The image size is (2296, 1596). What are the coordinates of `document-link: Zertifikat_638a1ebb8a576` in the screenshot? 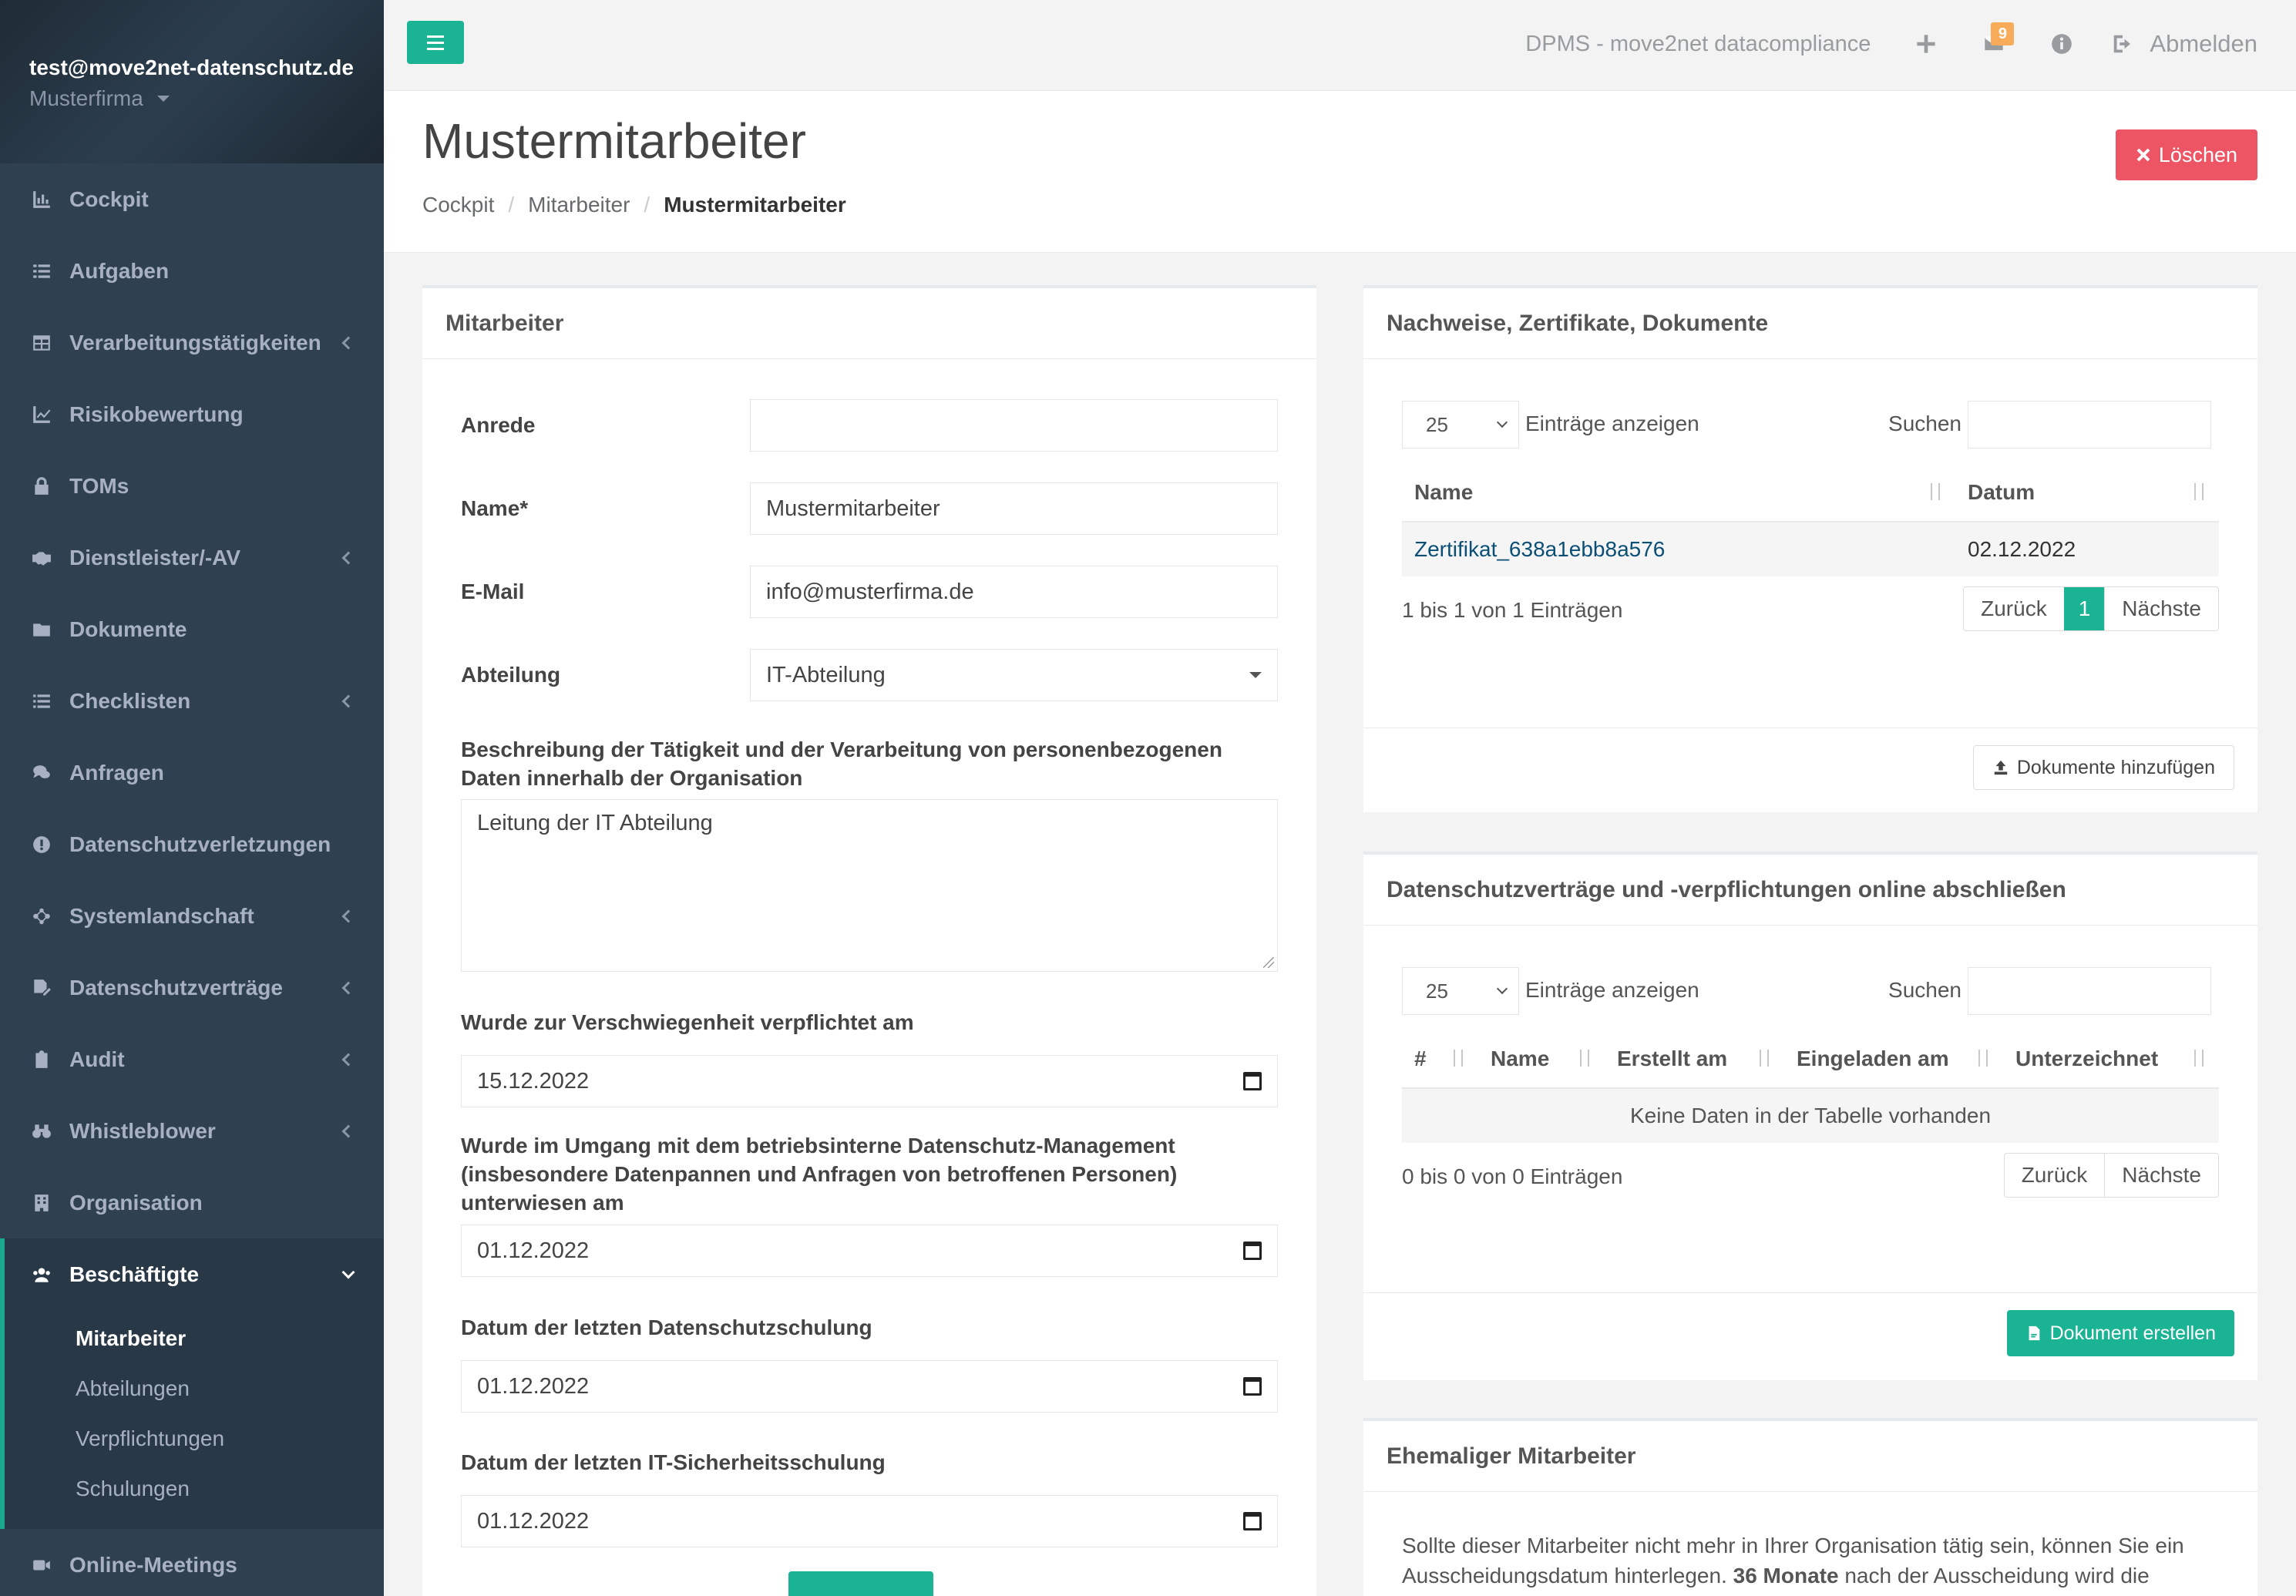 It's located at (1678, 550).